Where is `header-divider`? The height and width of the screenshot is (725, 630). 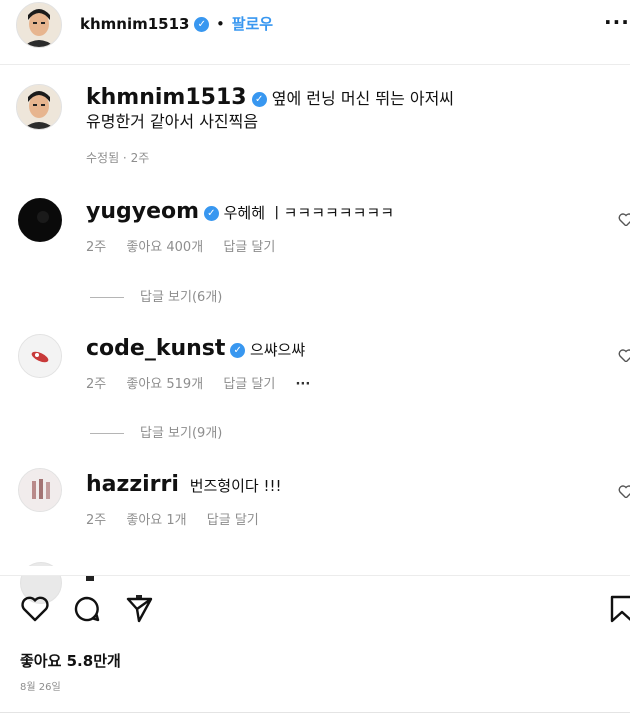 header-divider is located at coordinates (315, 64).